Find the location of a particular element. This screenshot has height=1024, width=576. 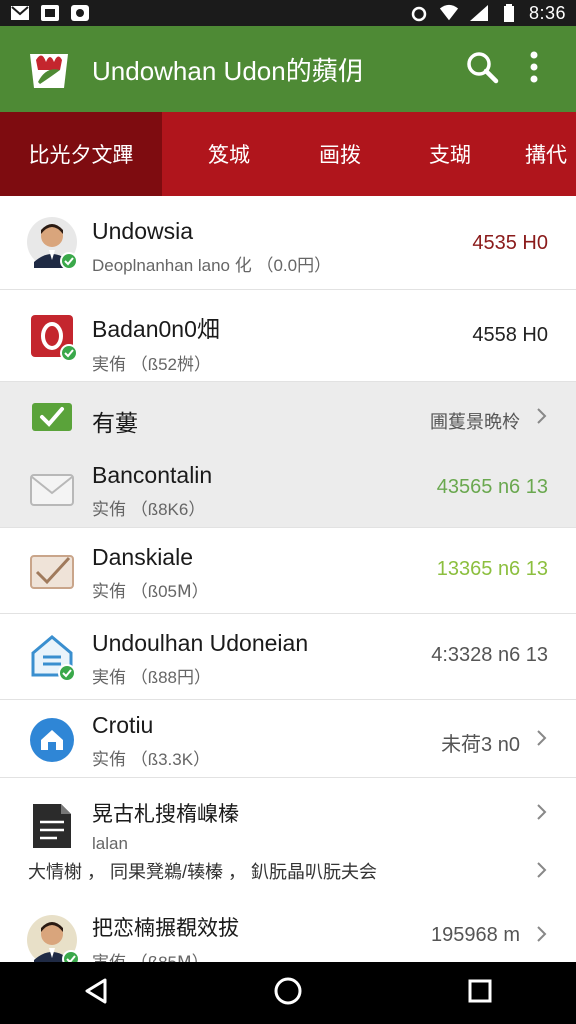

image-icon is located at coordinates (50, 13).